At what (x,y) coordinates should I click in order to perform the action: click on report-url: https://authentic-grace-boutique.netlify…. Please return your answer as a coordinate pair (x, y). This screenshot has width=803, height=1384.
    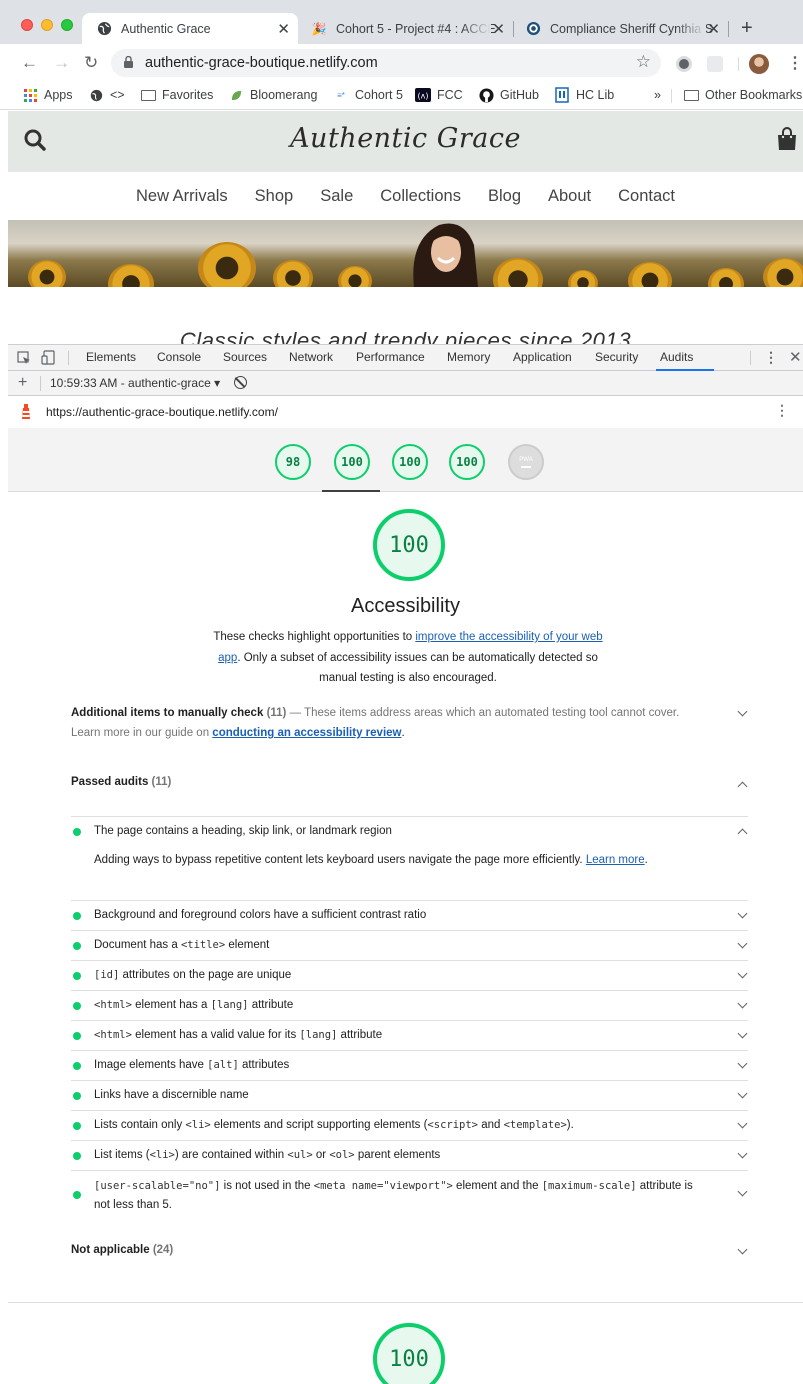
    Looking at the image, I should click on (162, 412).